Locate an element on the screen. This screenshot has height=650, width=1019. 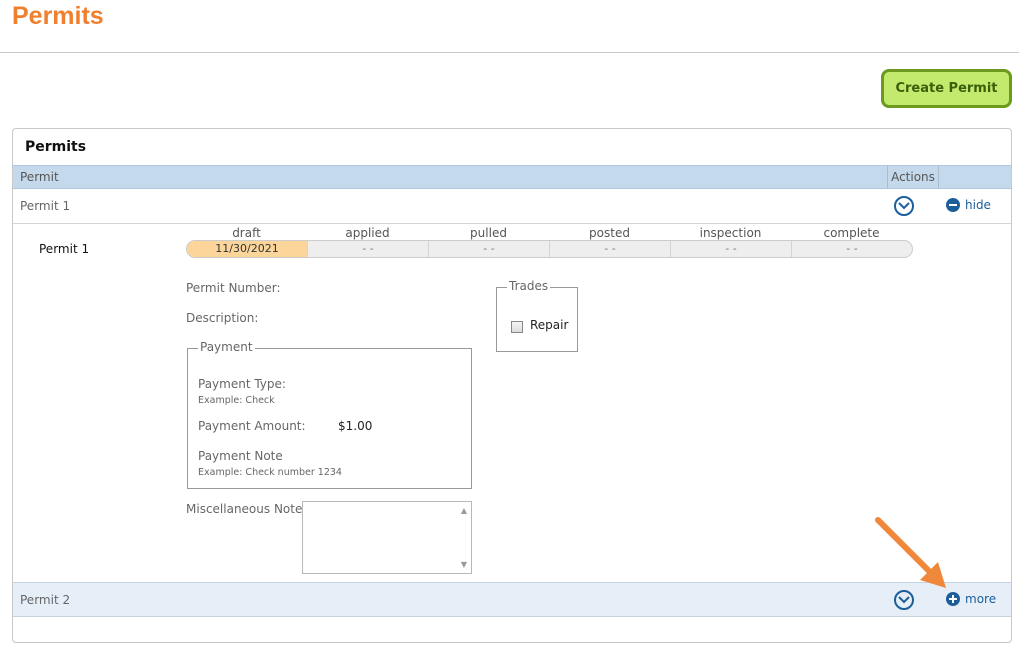
repair-checkbox is located at coordinates (517, 327).